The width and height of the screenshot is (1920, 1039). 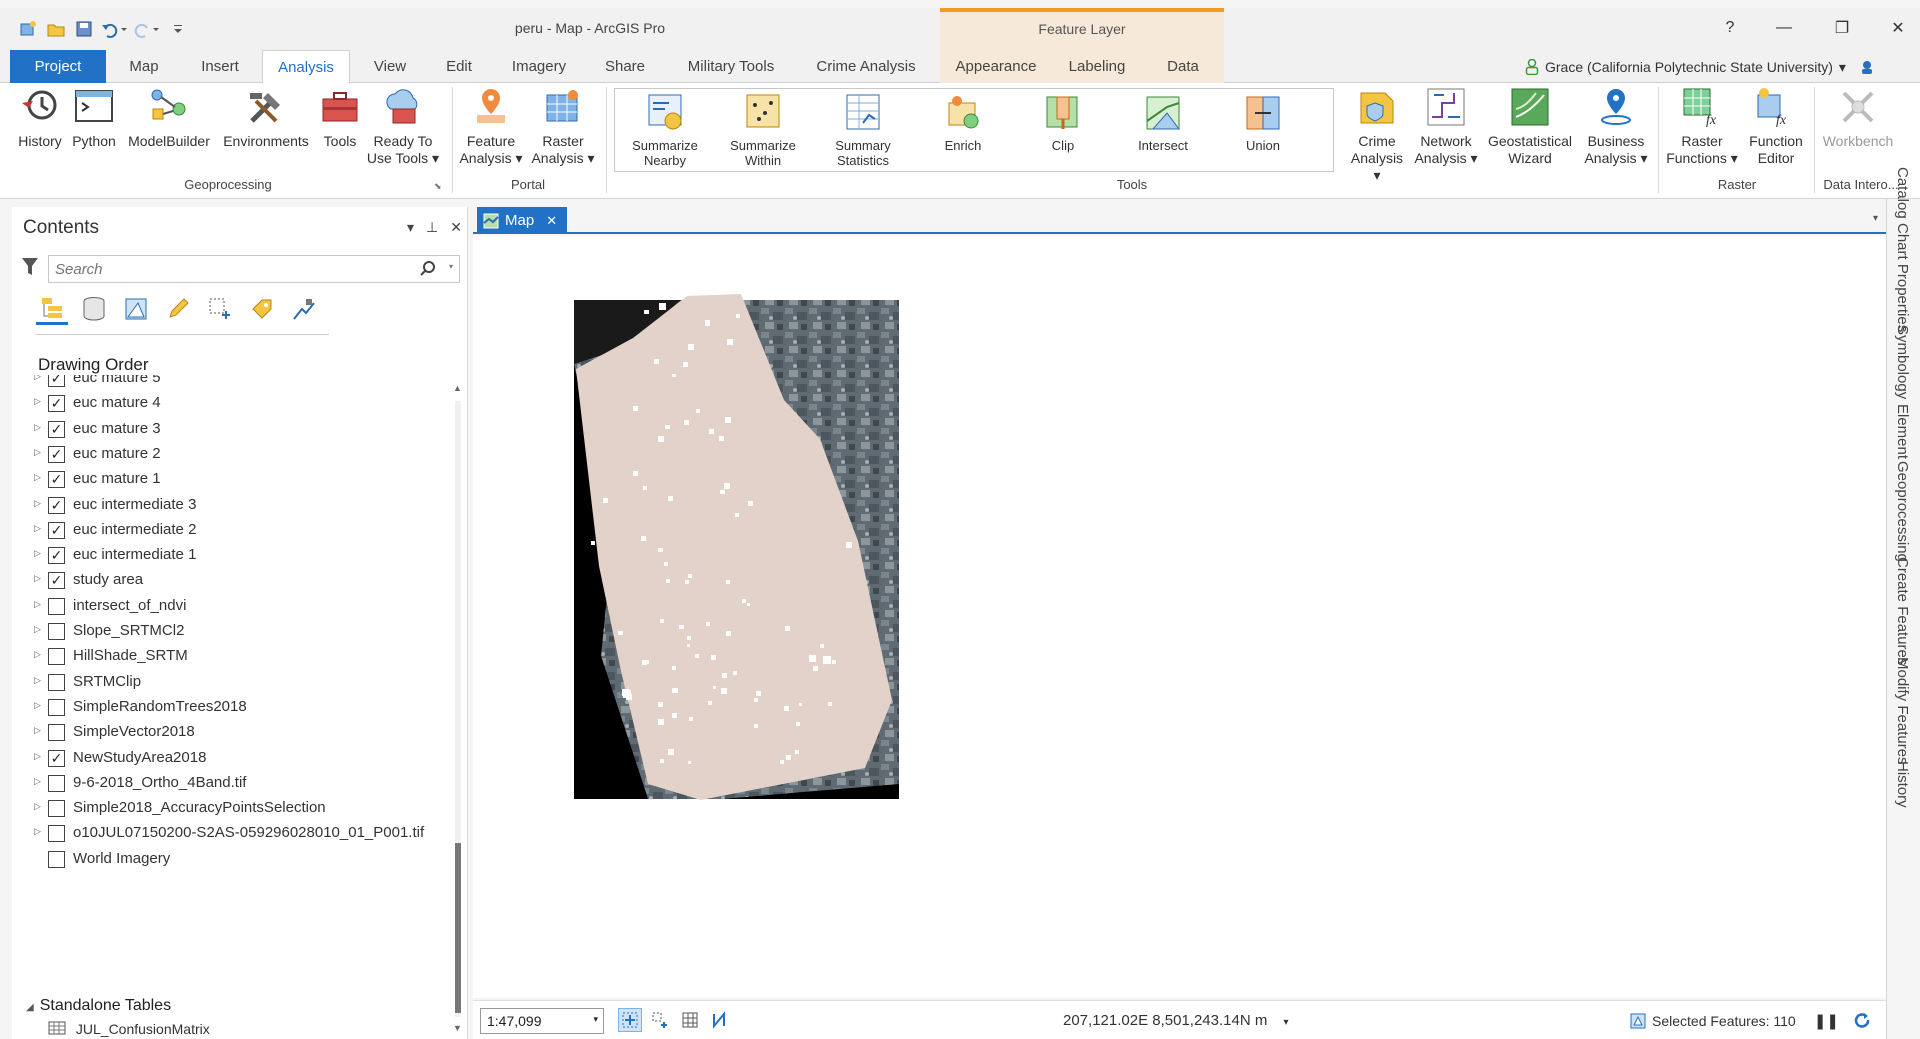 I want to click on history-button: History, so click(x=40, y=118).